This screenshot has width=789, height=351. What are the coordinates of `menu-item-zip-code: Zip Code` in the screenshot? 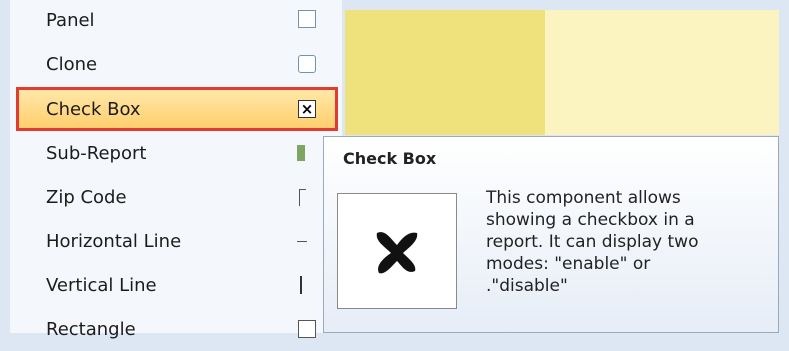 It's located at (155, 197).